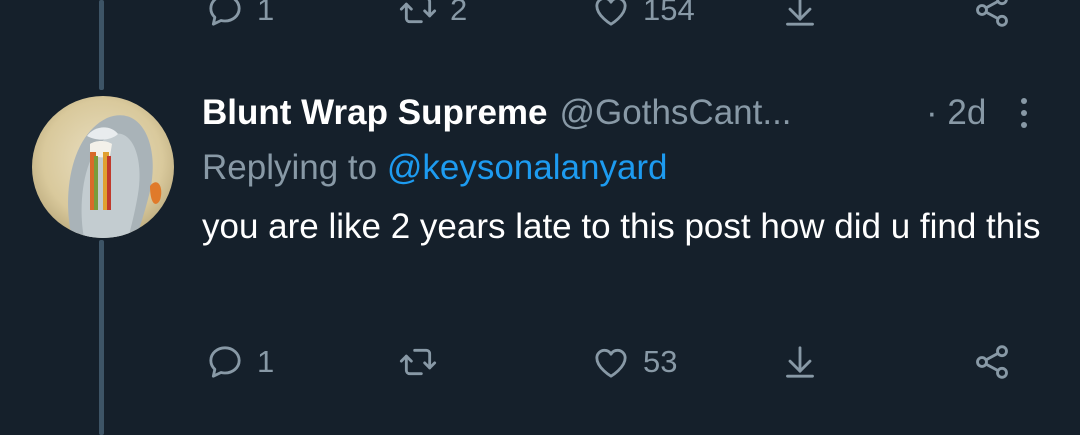 This screenshot has width=1080, height=435. What do you see at coordinates (956, 113) in the screenshot?
I see `timestamp: · 2d` at bounding box center [956, 113].